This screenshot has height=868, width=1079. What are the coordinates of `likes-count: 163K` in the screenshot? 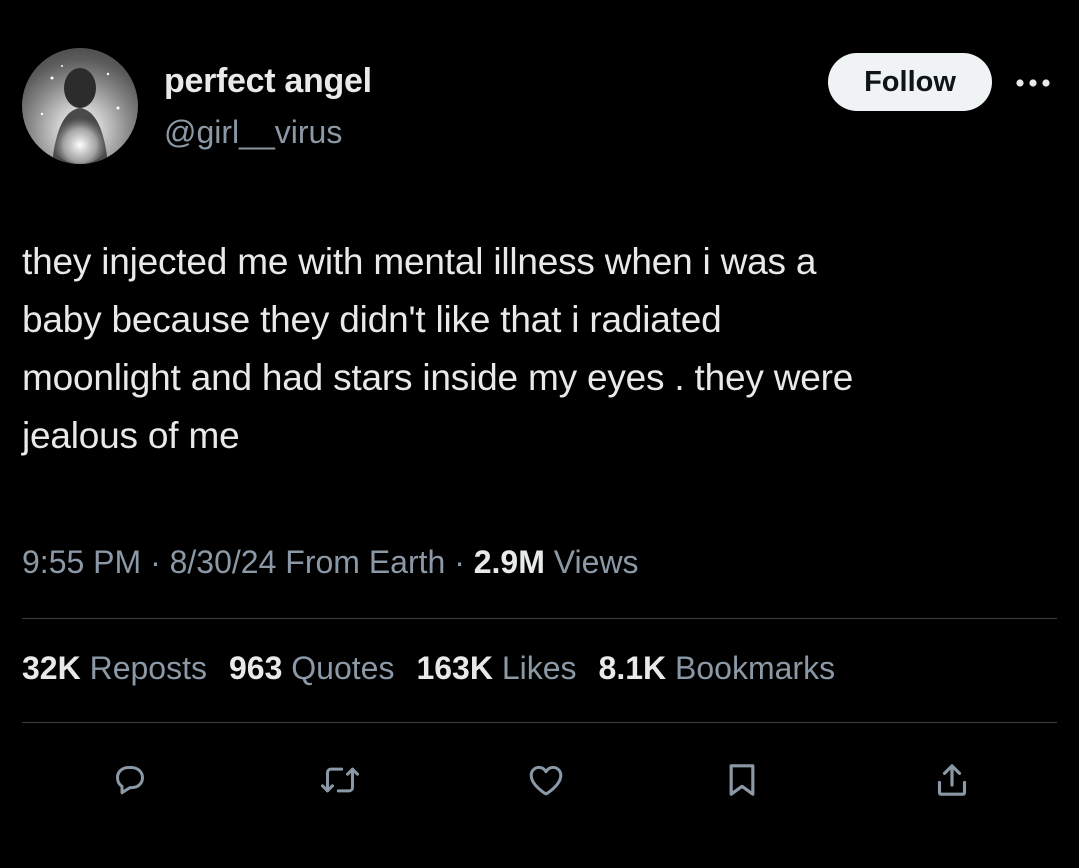 It's located at (454, 668).